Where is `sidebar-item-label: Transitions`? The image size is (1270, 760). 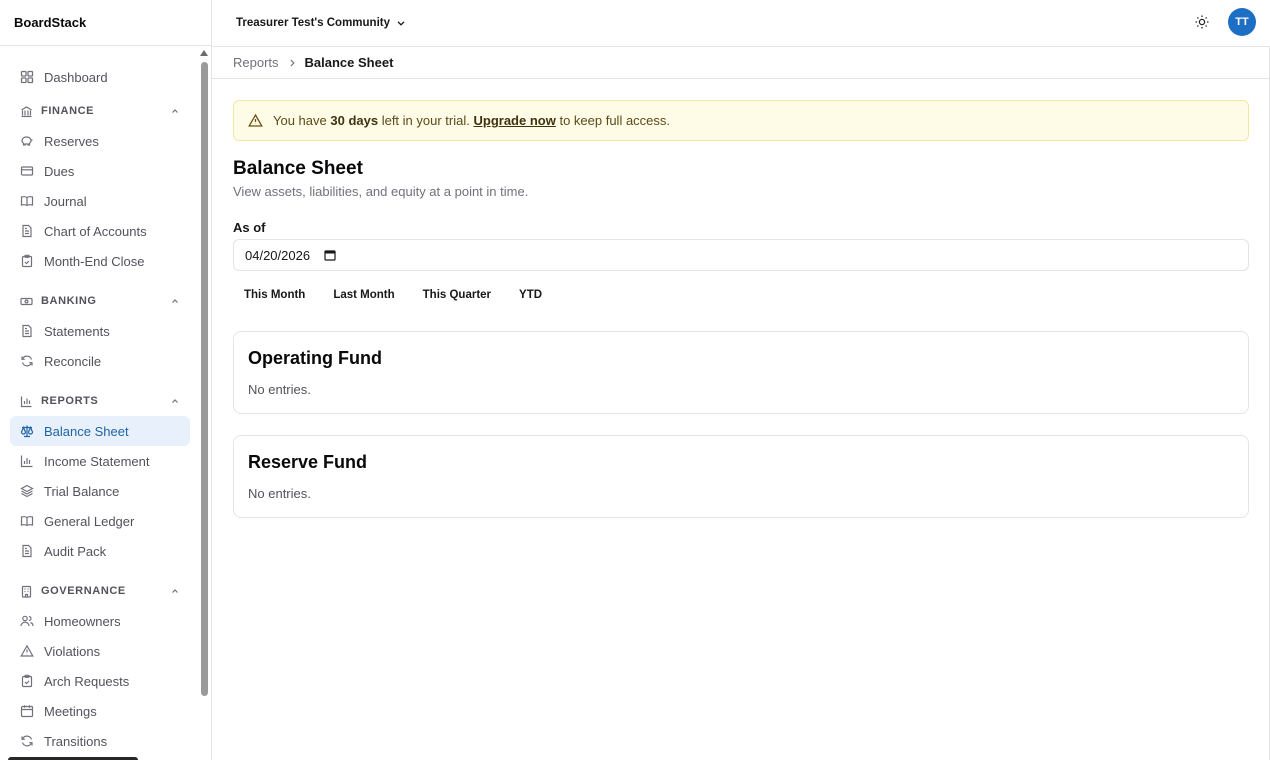
sidebar-item-label: Transitions is located at coordinates (76, 741).